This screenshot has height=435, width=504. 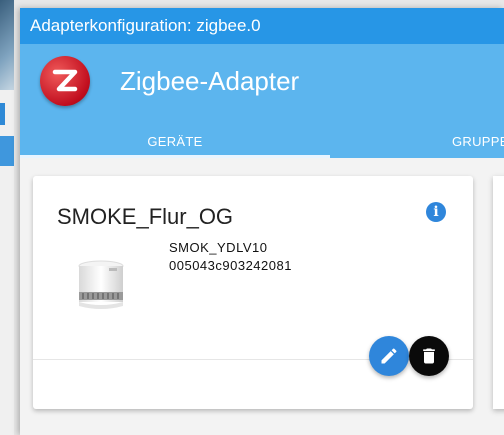 What do you see at coordinates (262, 26) in the screenshot?
I see `window-titlebar: Adapterkonfiguration: zigbee.0` at bounding box center [262, 26].